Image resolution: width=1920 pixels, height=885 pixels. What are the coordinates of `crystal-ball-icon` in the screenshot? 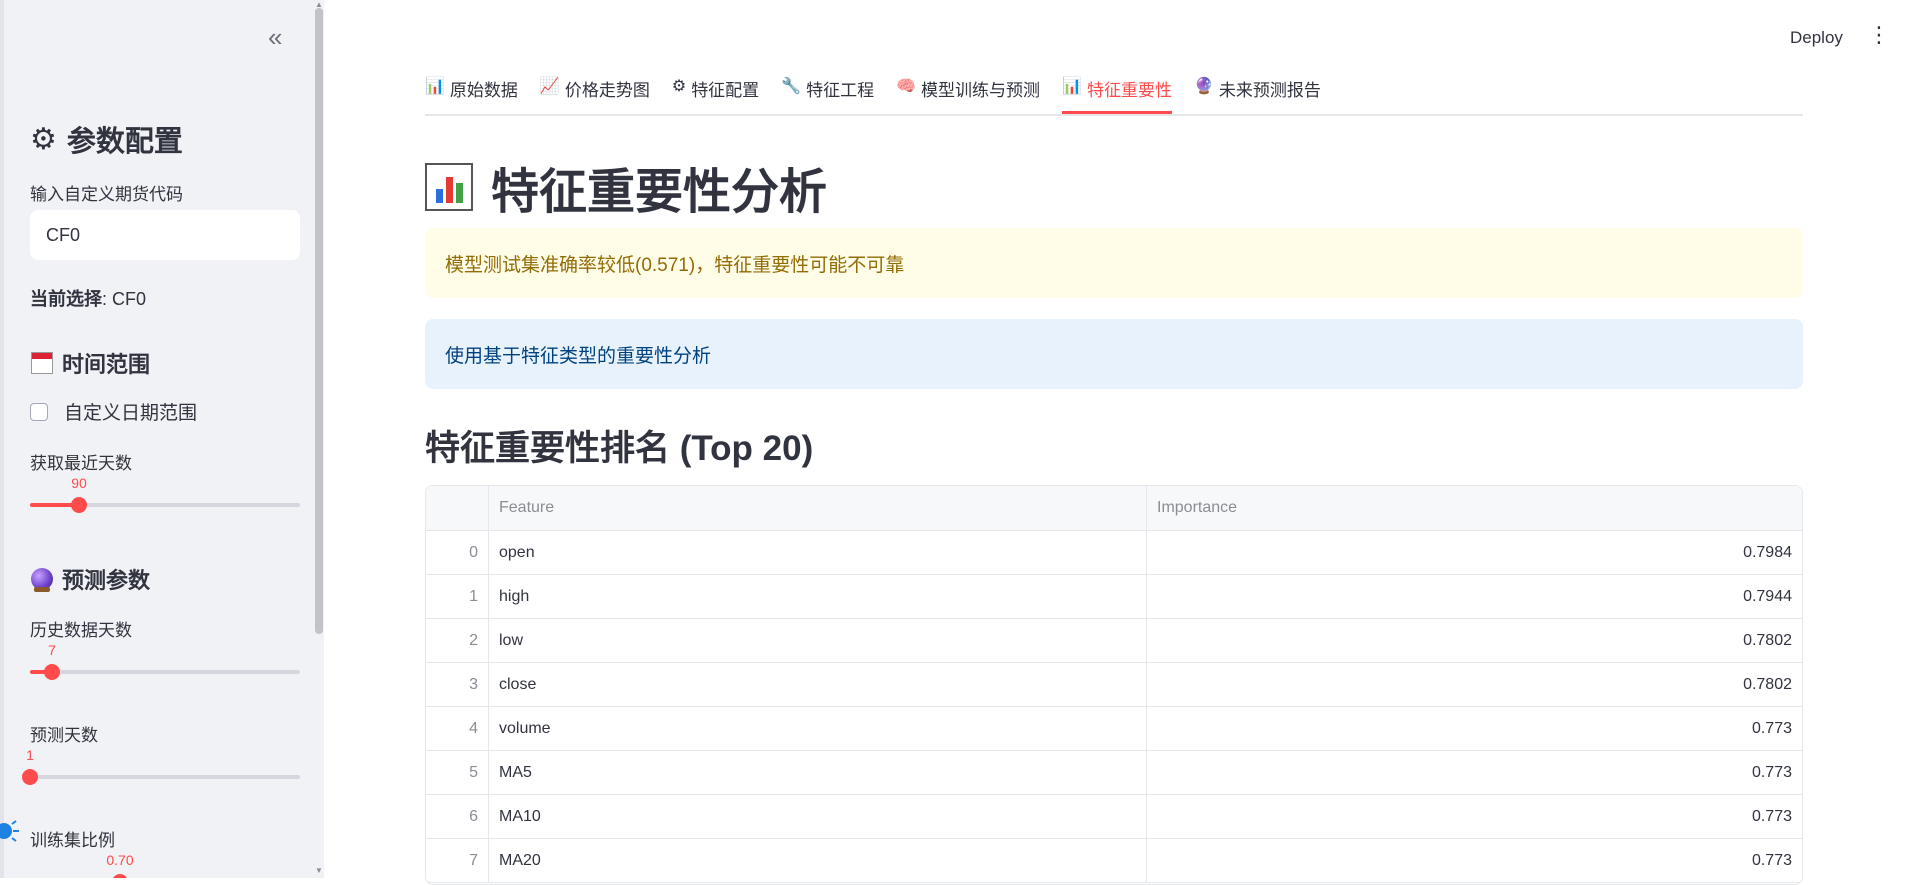 It's located at (42, 579).